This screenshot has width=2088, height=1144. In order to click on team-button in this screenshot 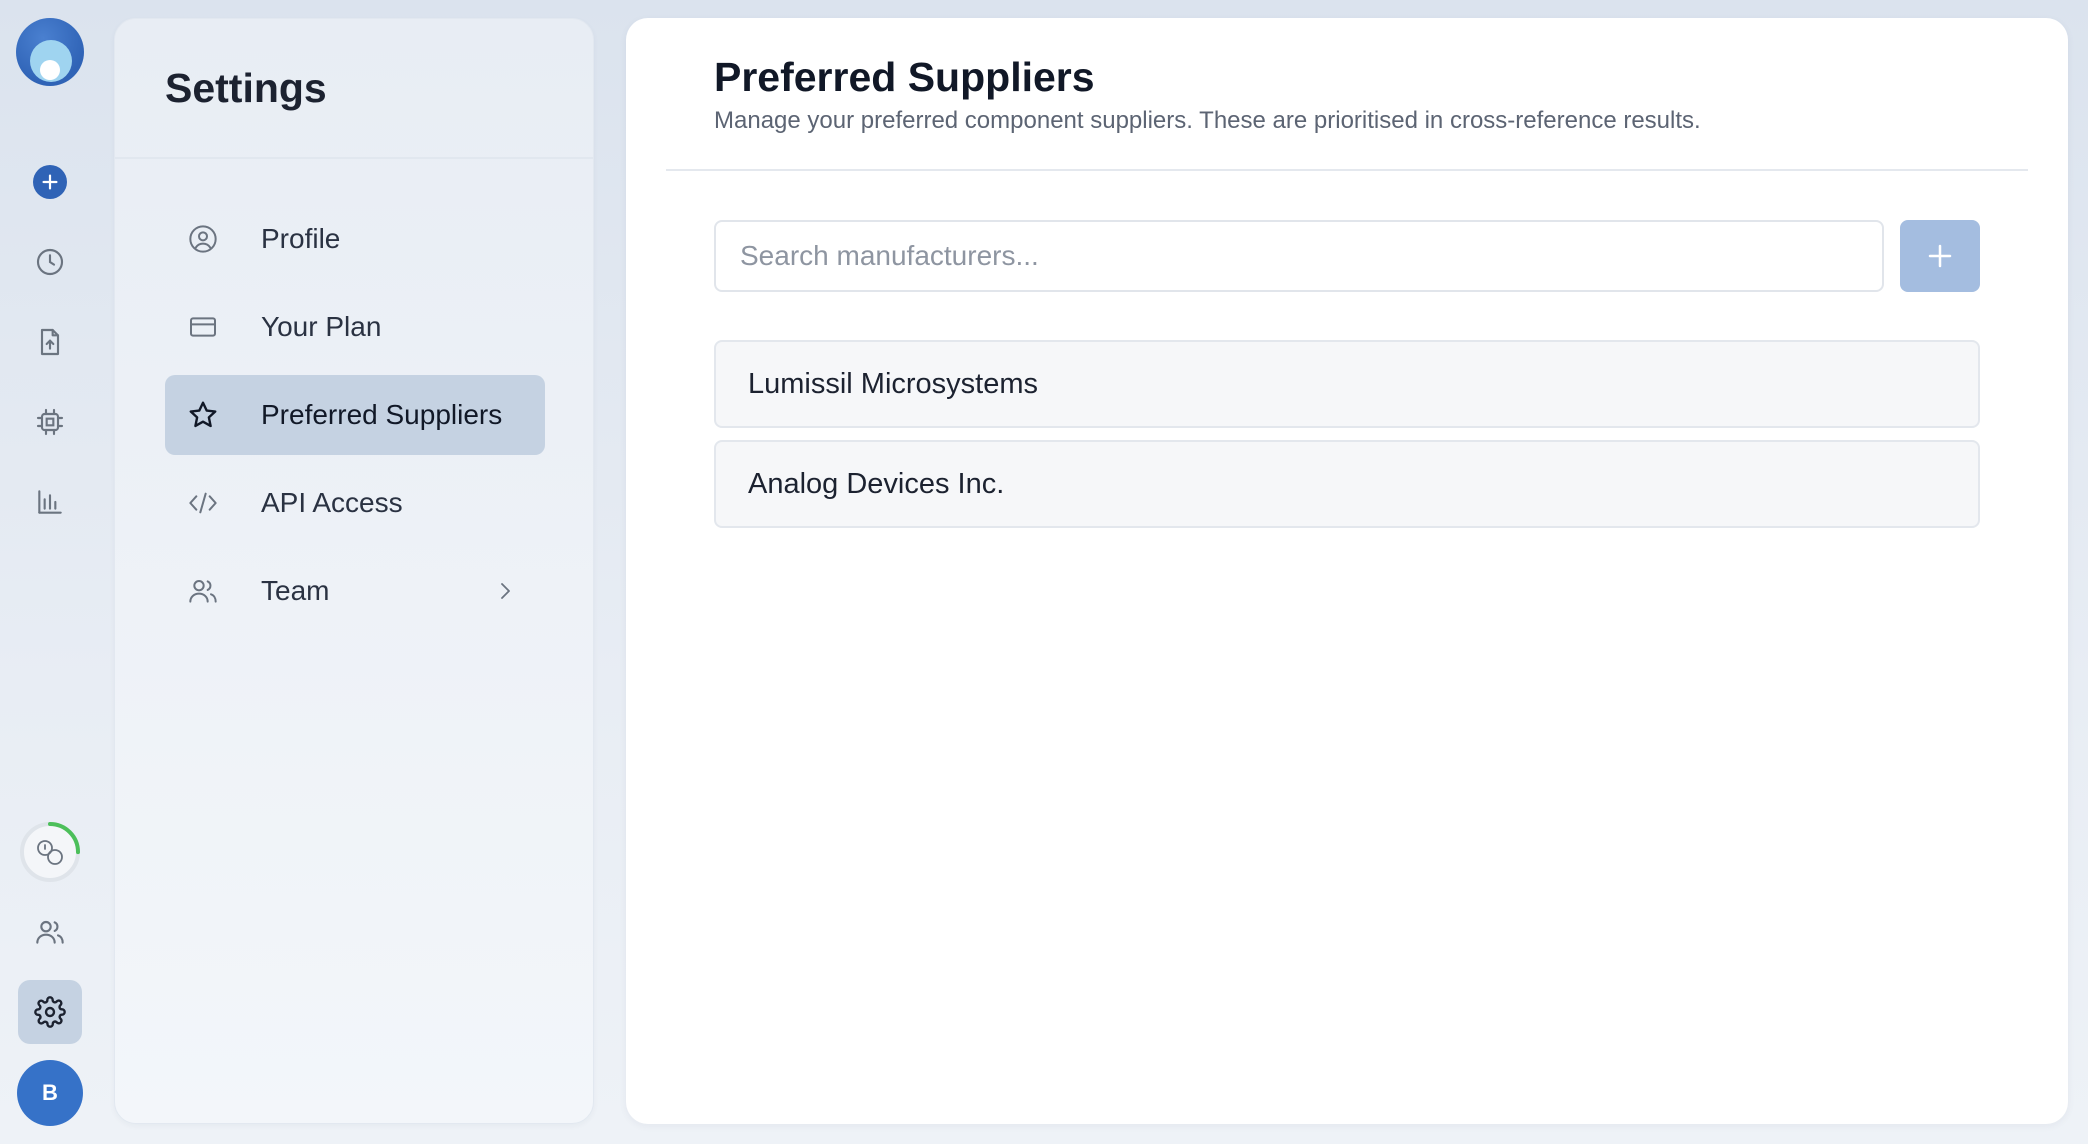, I will do `click(50, 932)`.